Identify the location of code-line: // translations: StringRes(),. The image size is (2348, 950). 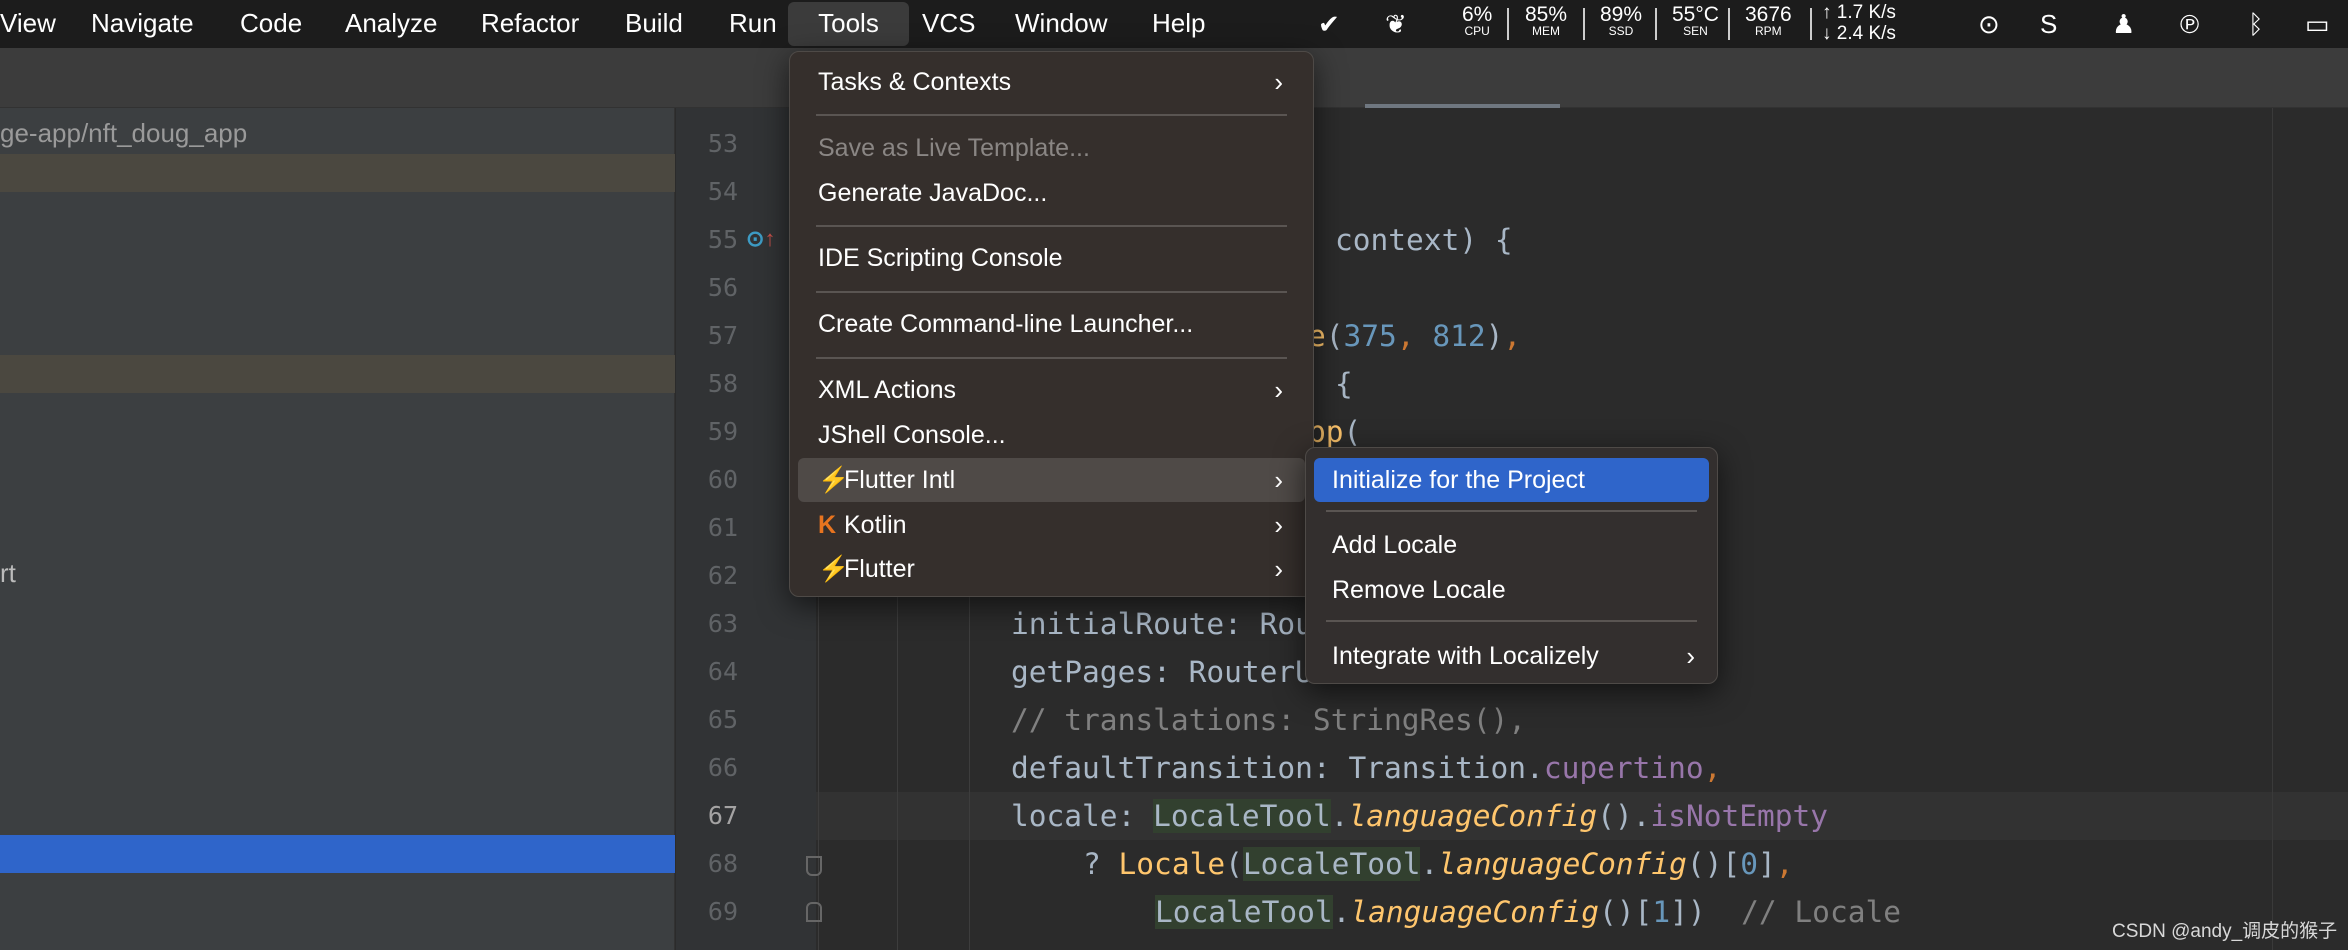
(1268, 720).